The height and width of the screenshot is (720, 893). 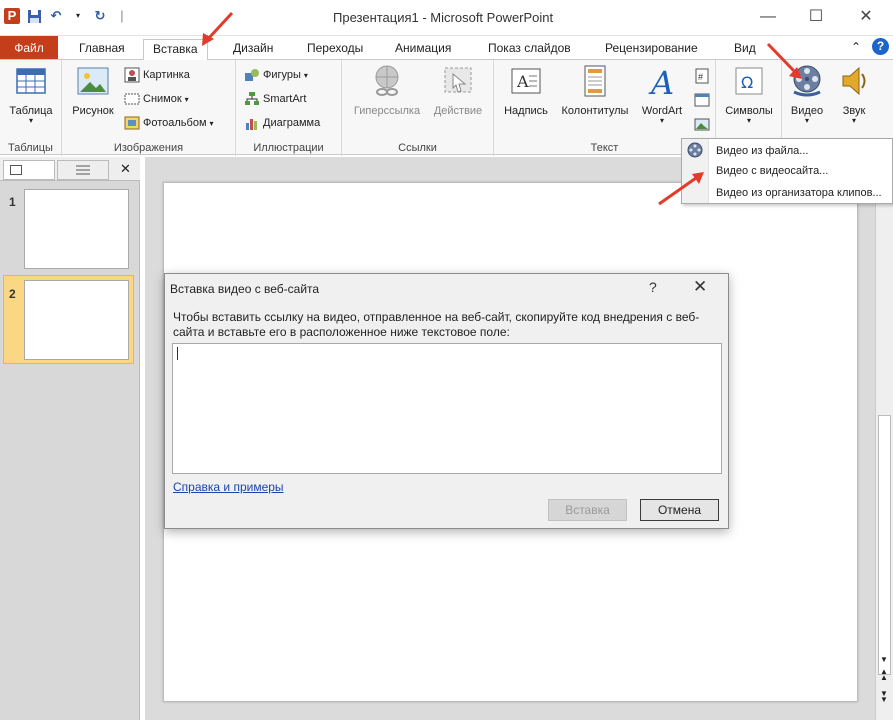 I want to click on textbox-label: Надпись, so click(x=526, y=111).